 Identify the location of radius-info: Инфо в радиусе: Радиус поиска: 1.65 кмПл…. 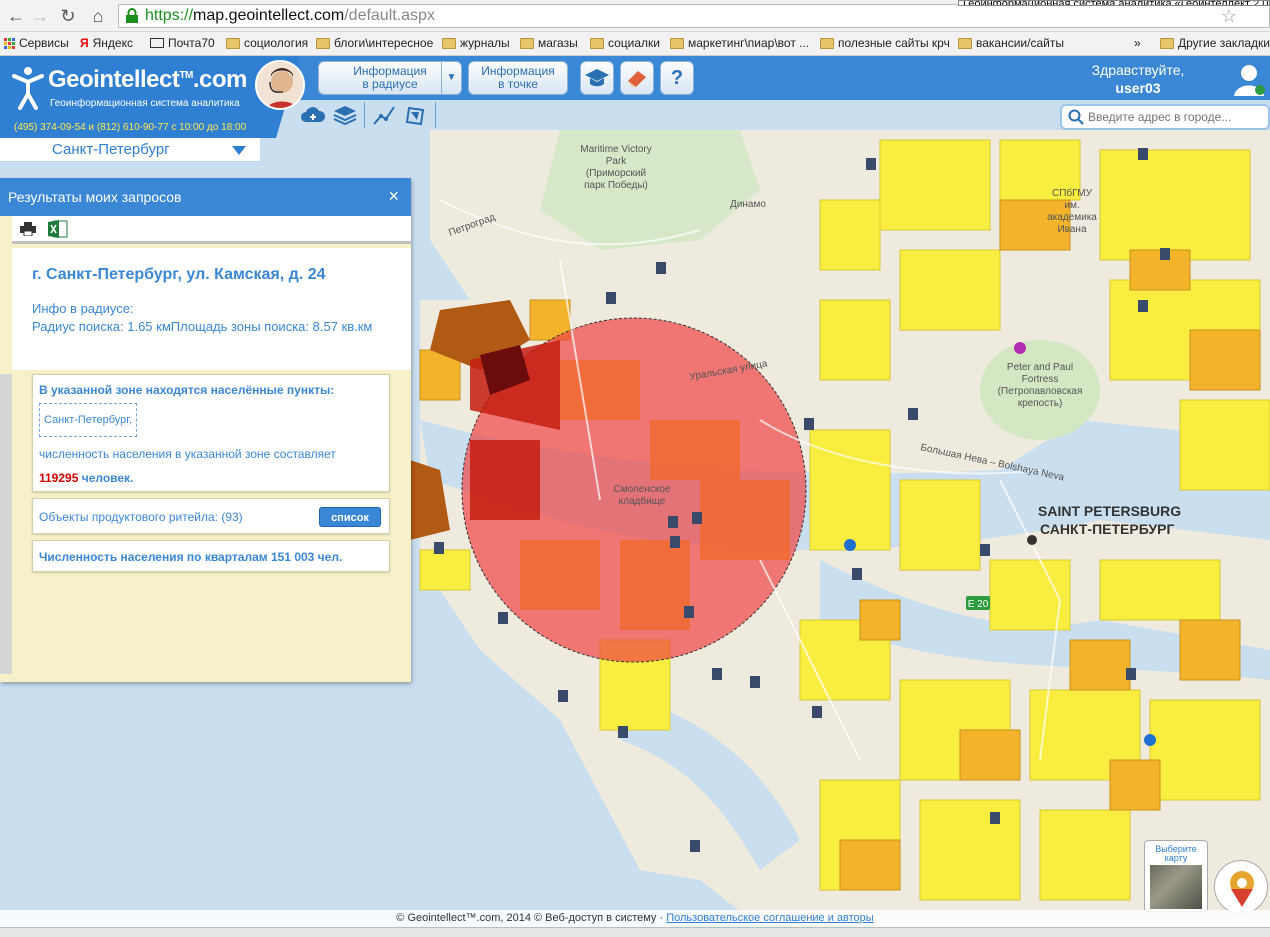
(202, 317).